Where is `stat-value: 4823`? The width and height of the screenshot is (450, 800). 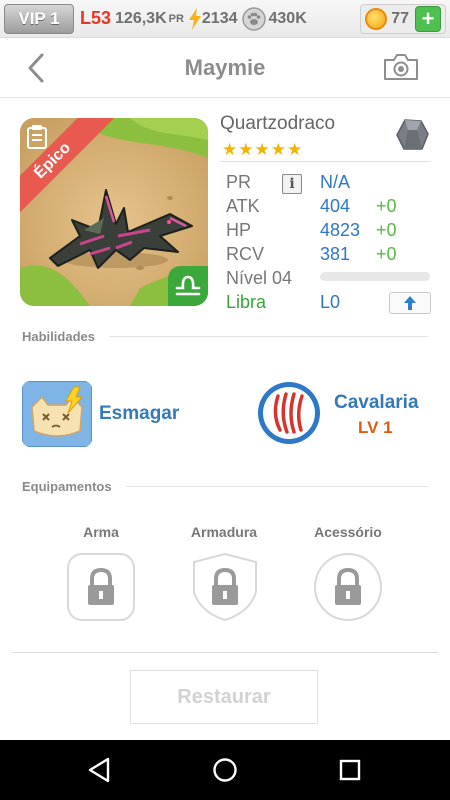 stat-value: 4823 is located at coordinates (340, 230).